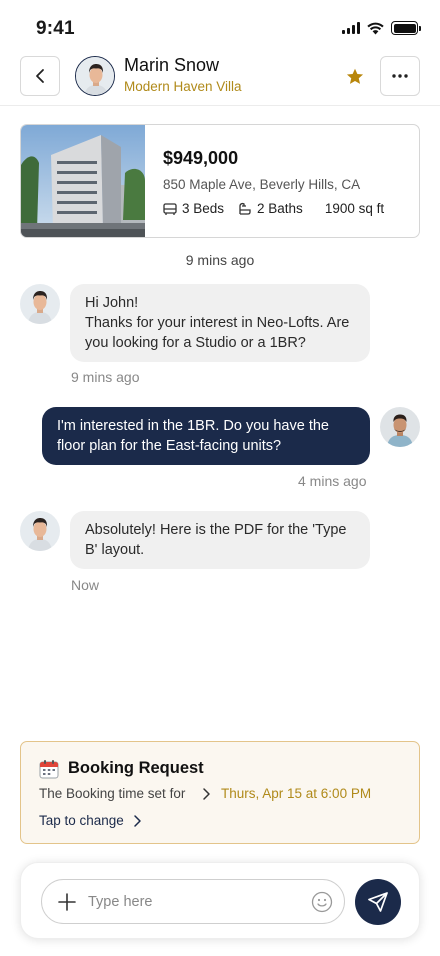  What do you see at coordinates (245, 208) in the screenshot?
I see `bath-icon` at bounding box center [245, 208].